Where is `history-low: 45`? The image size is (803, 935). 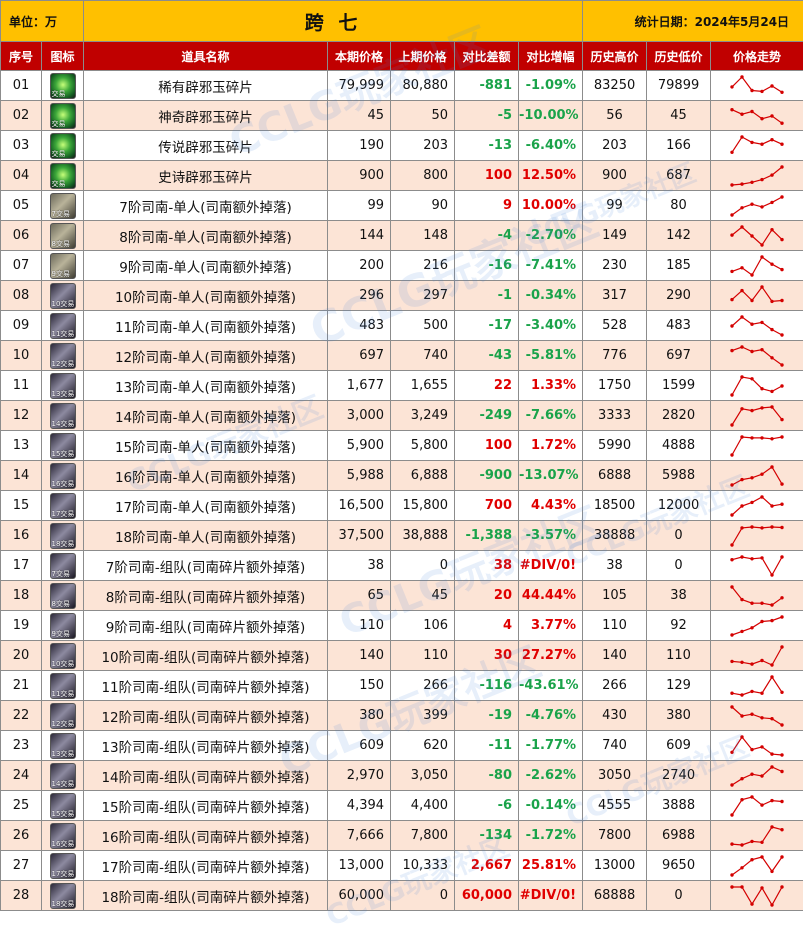
history-low: 45 is located at coordinates (679, 116).